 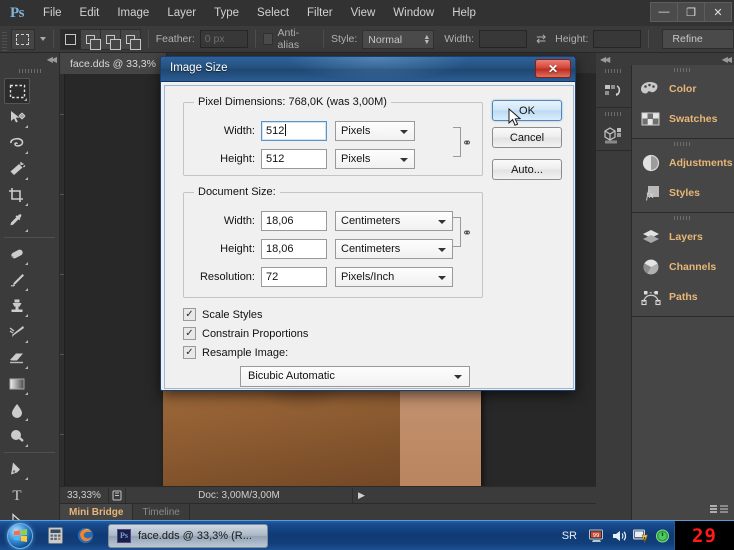 What do you see at coordinates (17, 332) in the screenshot?
I see `tool-history-brush` at bounding box center [17, 332].